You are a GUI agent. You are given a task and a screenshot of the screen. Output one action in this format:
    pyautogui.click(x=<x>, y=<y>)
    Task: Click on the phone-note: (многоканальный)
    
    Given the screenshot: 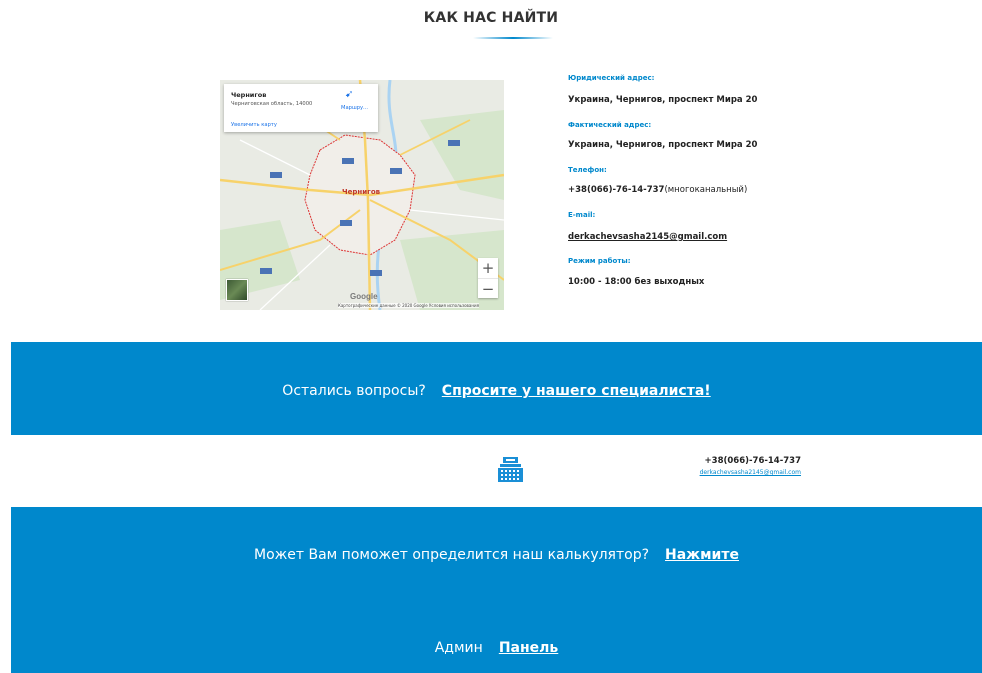 What is the action you would take?
    pyautogui.click(x=706, y=190)
    